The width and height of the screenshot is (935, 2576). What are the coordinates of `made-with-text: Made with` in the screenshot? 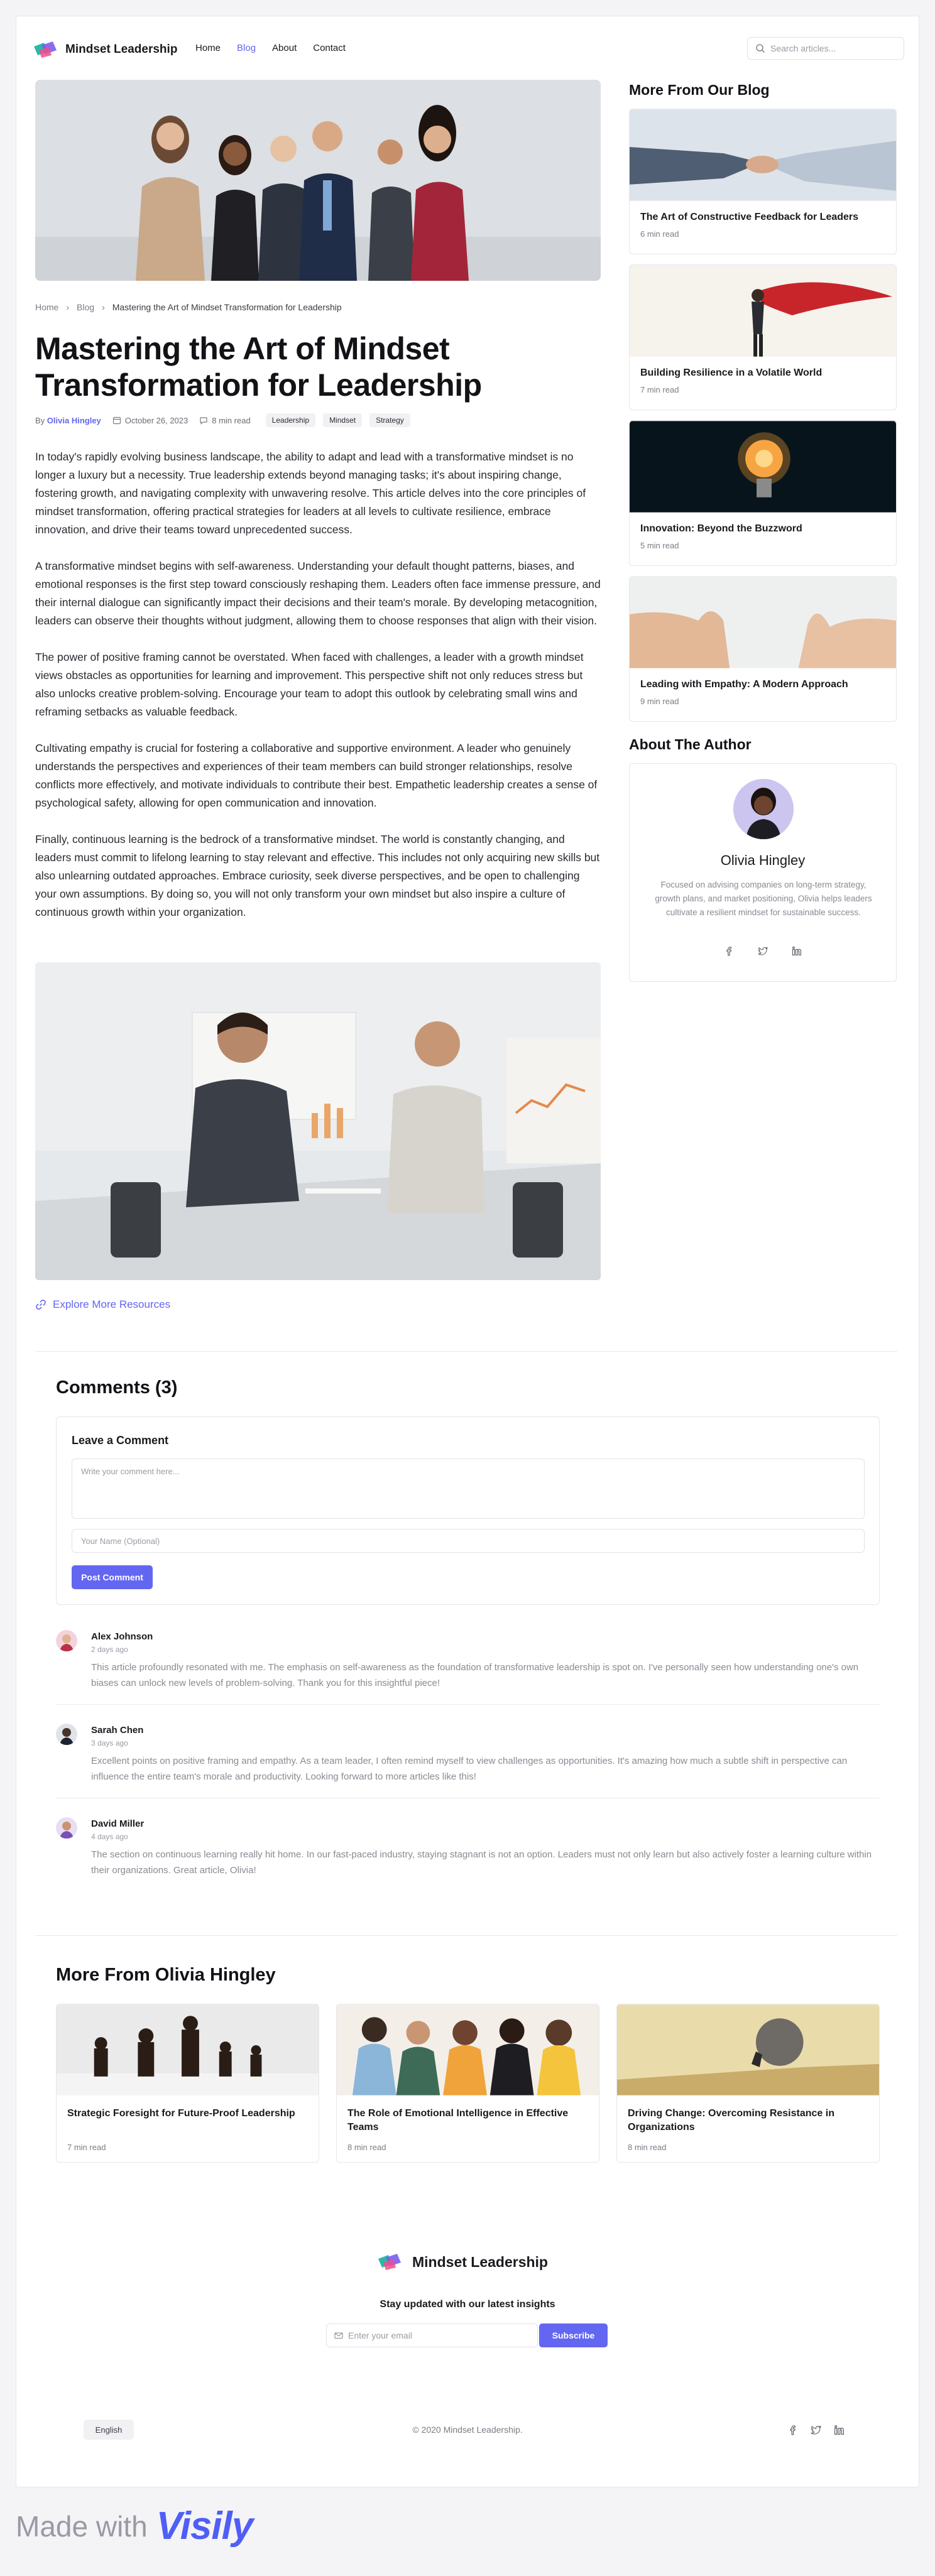 It's located at (82, 2526).